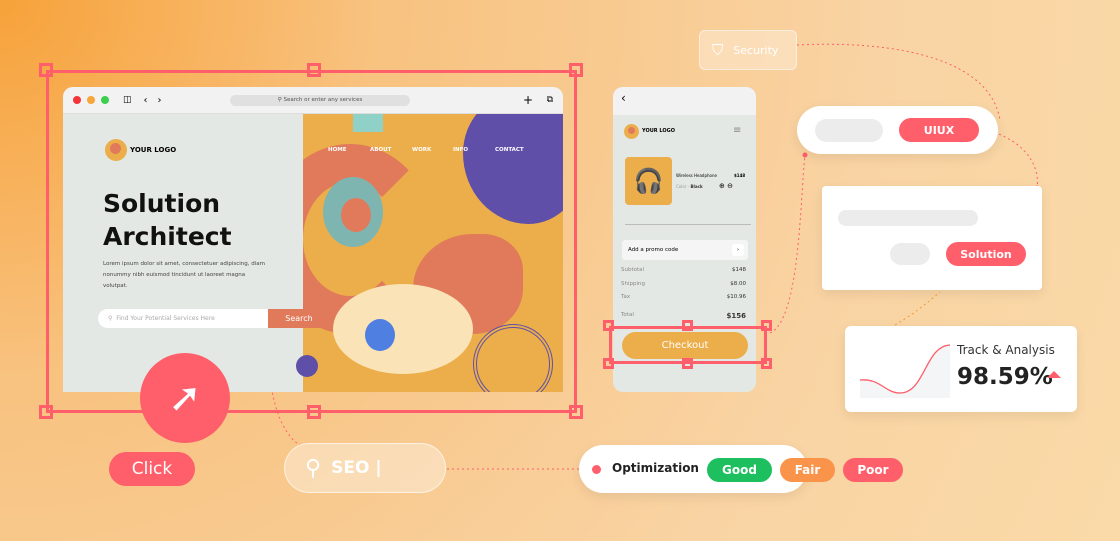 Image resolution: width=1120 pixels, height=541 pixels. What do you see at coordinates (740, 175) in the screenshot?
I see `product-price: $148` at bounding box center [740, 175].